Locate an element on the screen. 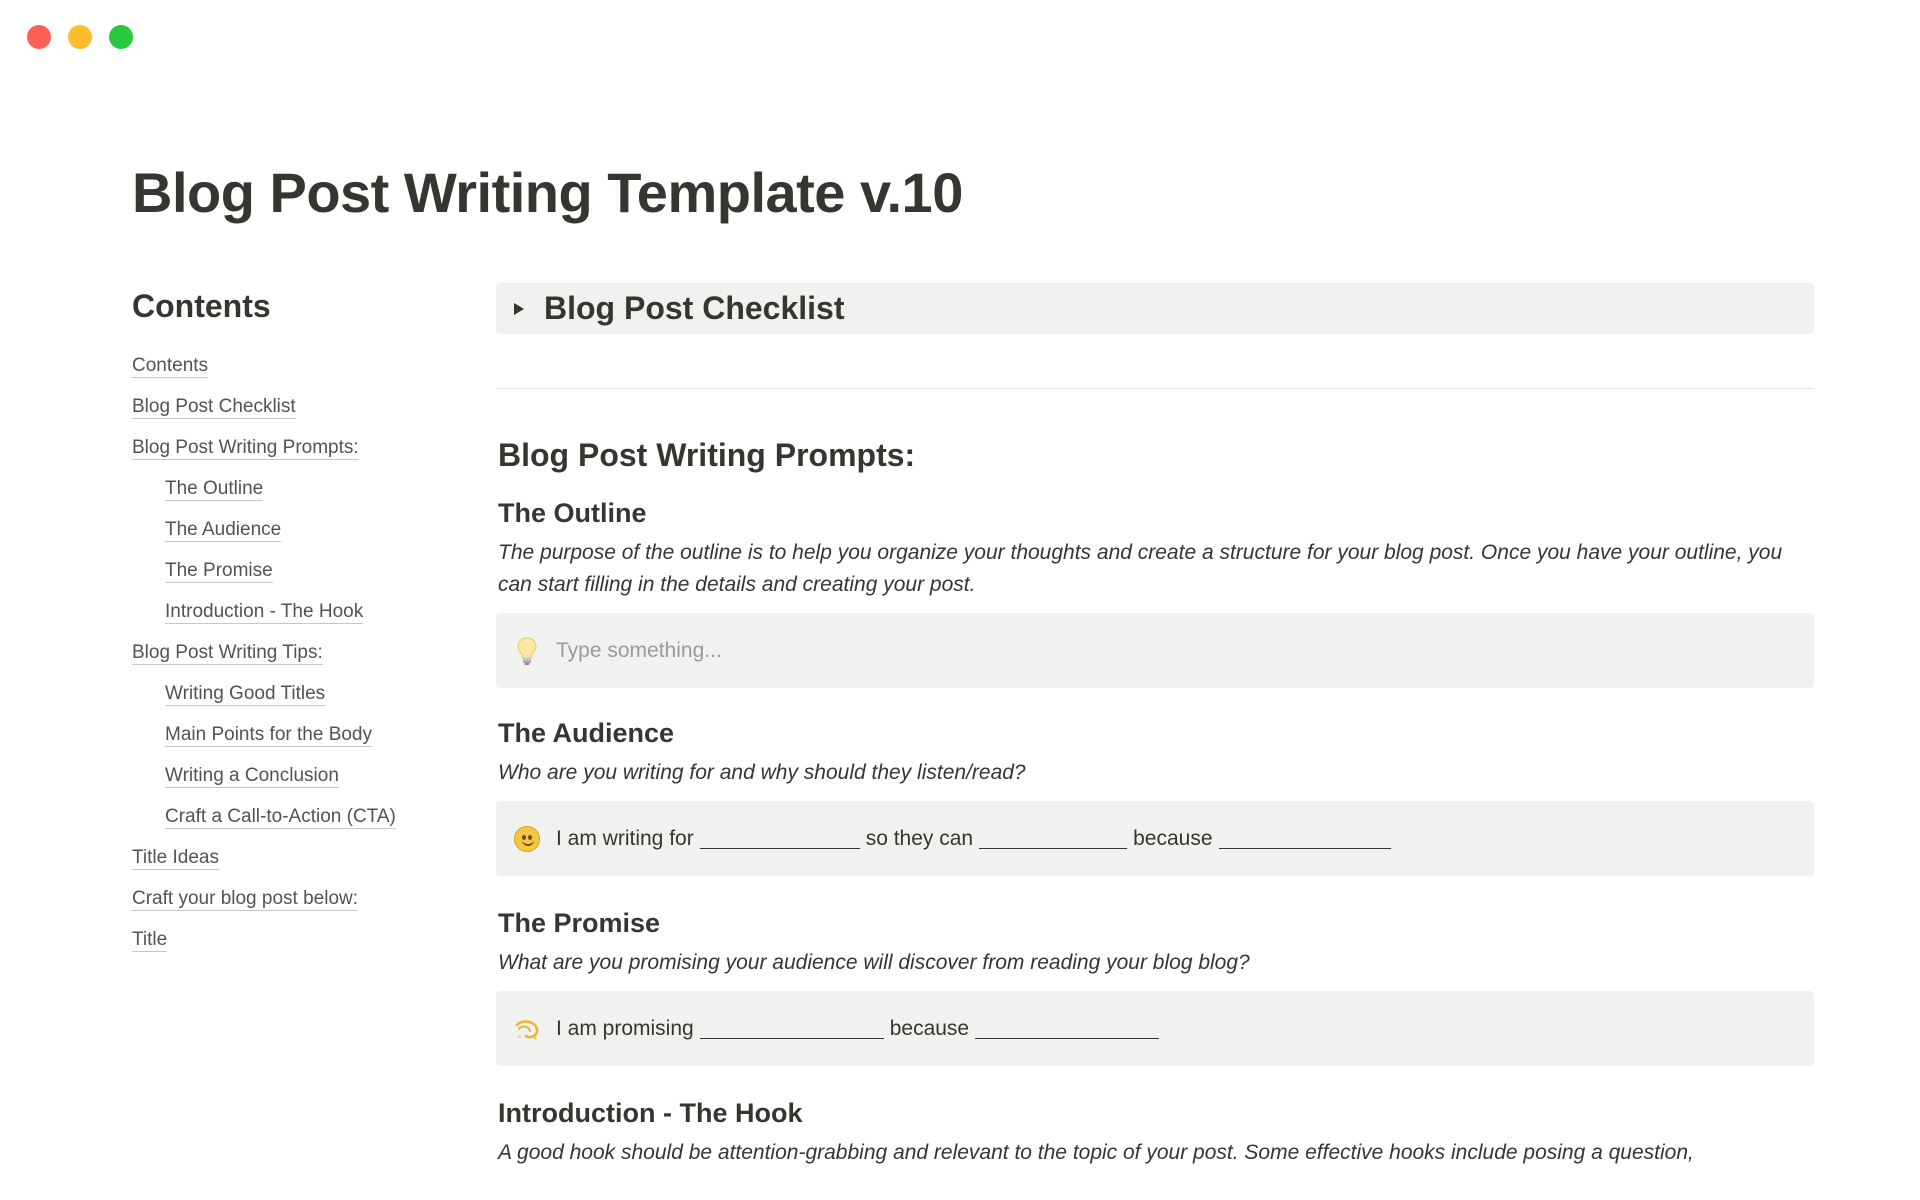 This screenshot has height=1200, width=1920. toc-link-label: Writing a Conclusion is located at coordinates (252, 776).